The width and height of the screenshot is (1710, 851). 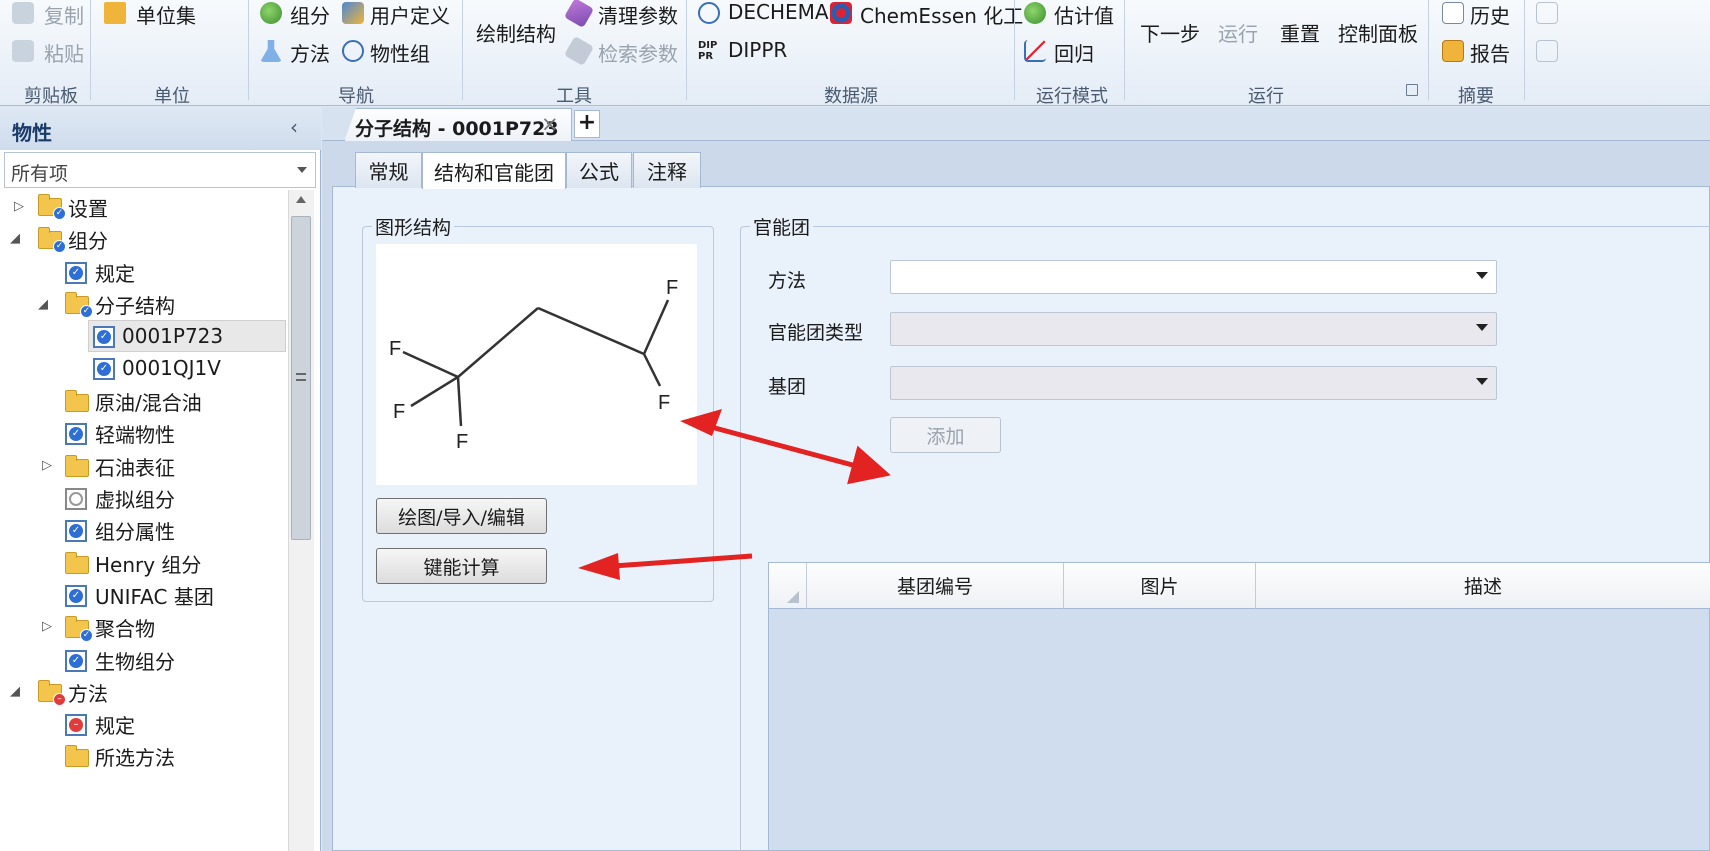 What do you see at coordinates (757, 50) in the screenshot?
I see `dippr-button: DIPPR` at bounding box center [757, 50].